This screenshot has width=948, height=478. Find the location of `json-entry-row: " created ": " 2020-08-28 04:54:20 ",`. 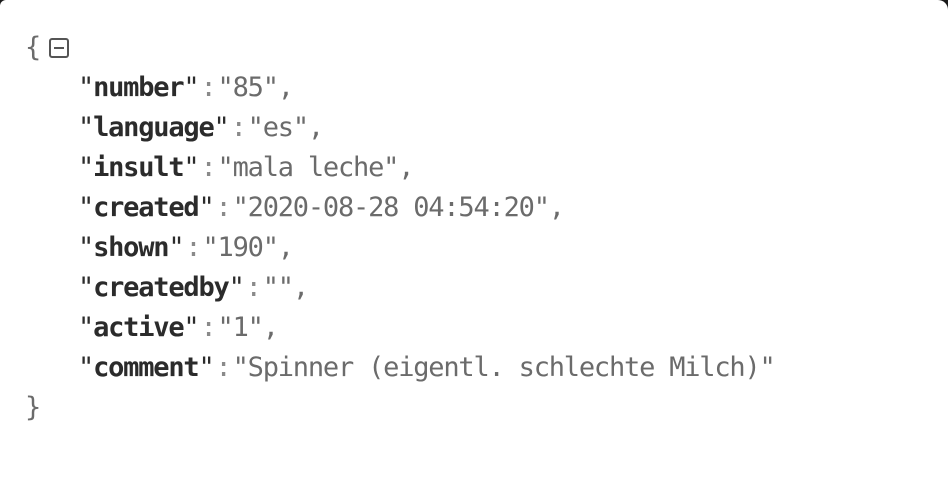

json-entry-row: " created ": " 2020-08-28 04:54:20 ", is located at coordinates (486, 208).